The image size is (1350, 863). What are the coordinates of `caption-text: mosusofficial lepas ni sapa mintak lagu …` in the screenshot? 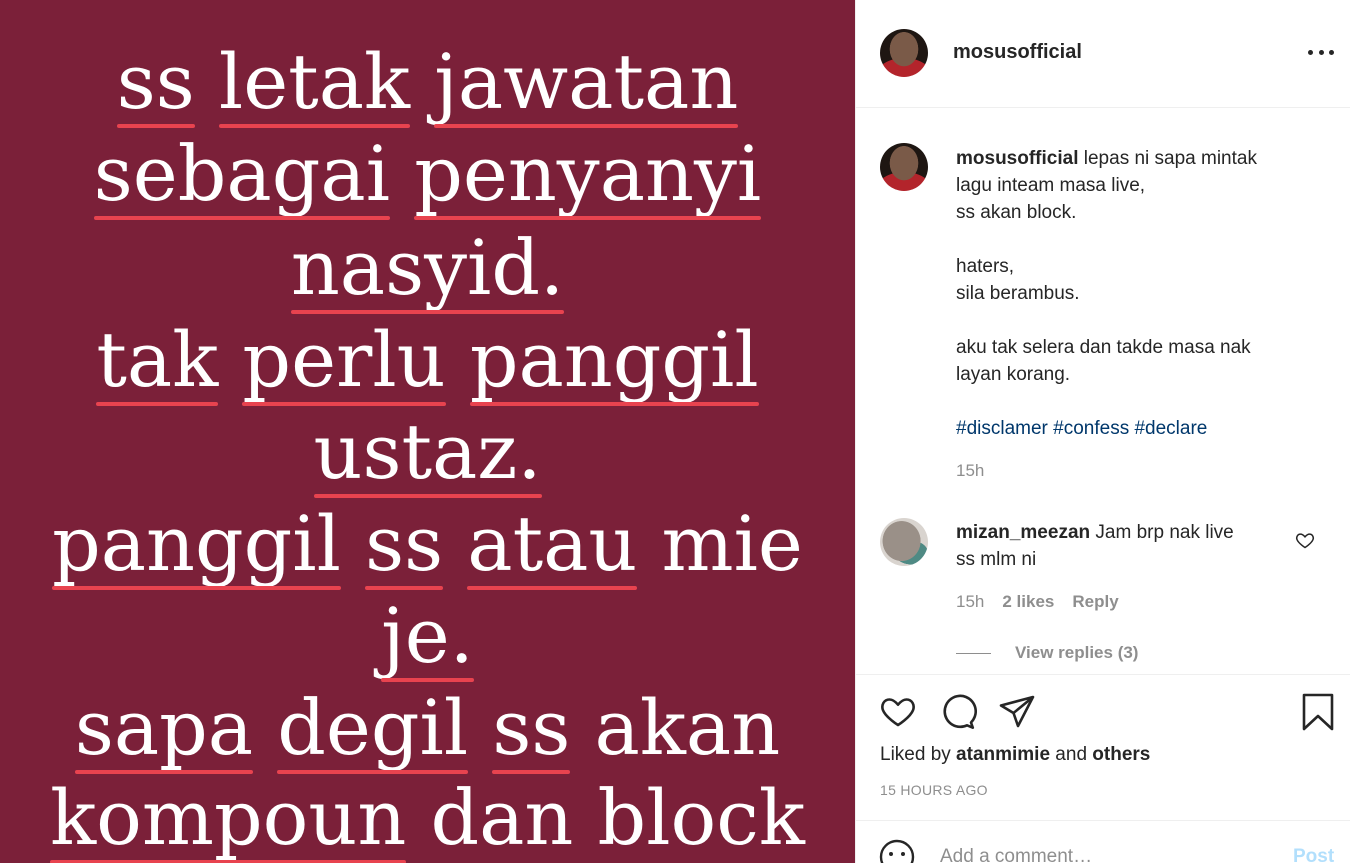 It's located at (1136, 293).